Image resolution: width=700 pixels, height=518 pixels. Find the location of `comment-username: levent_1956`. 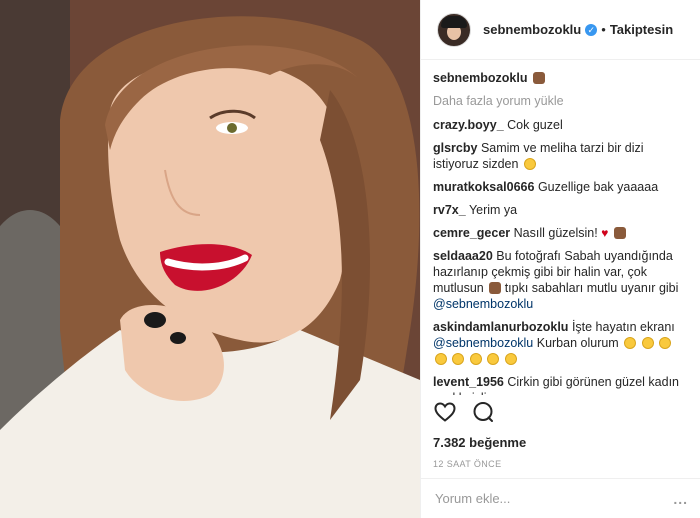

comment-username: levent_1956 is located at coordinates (468, 382).